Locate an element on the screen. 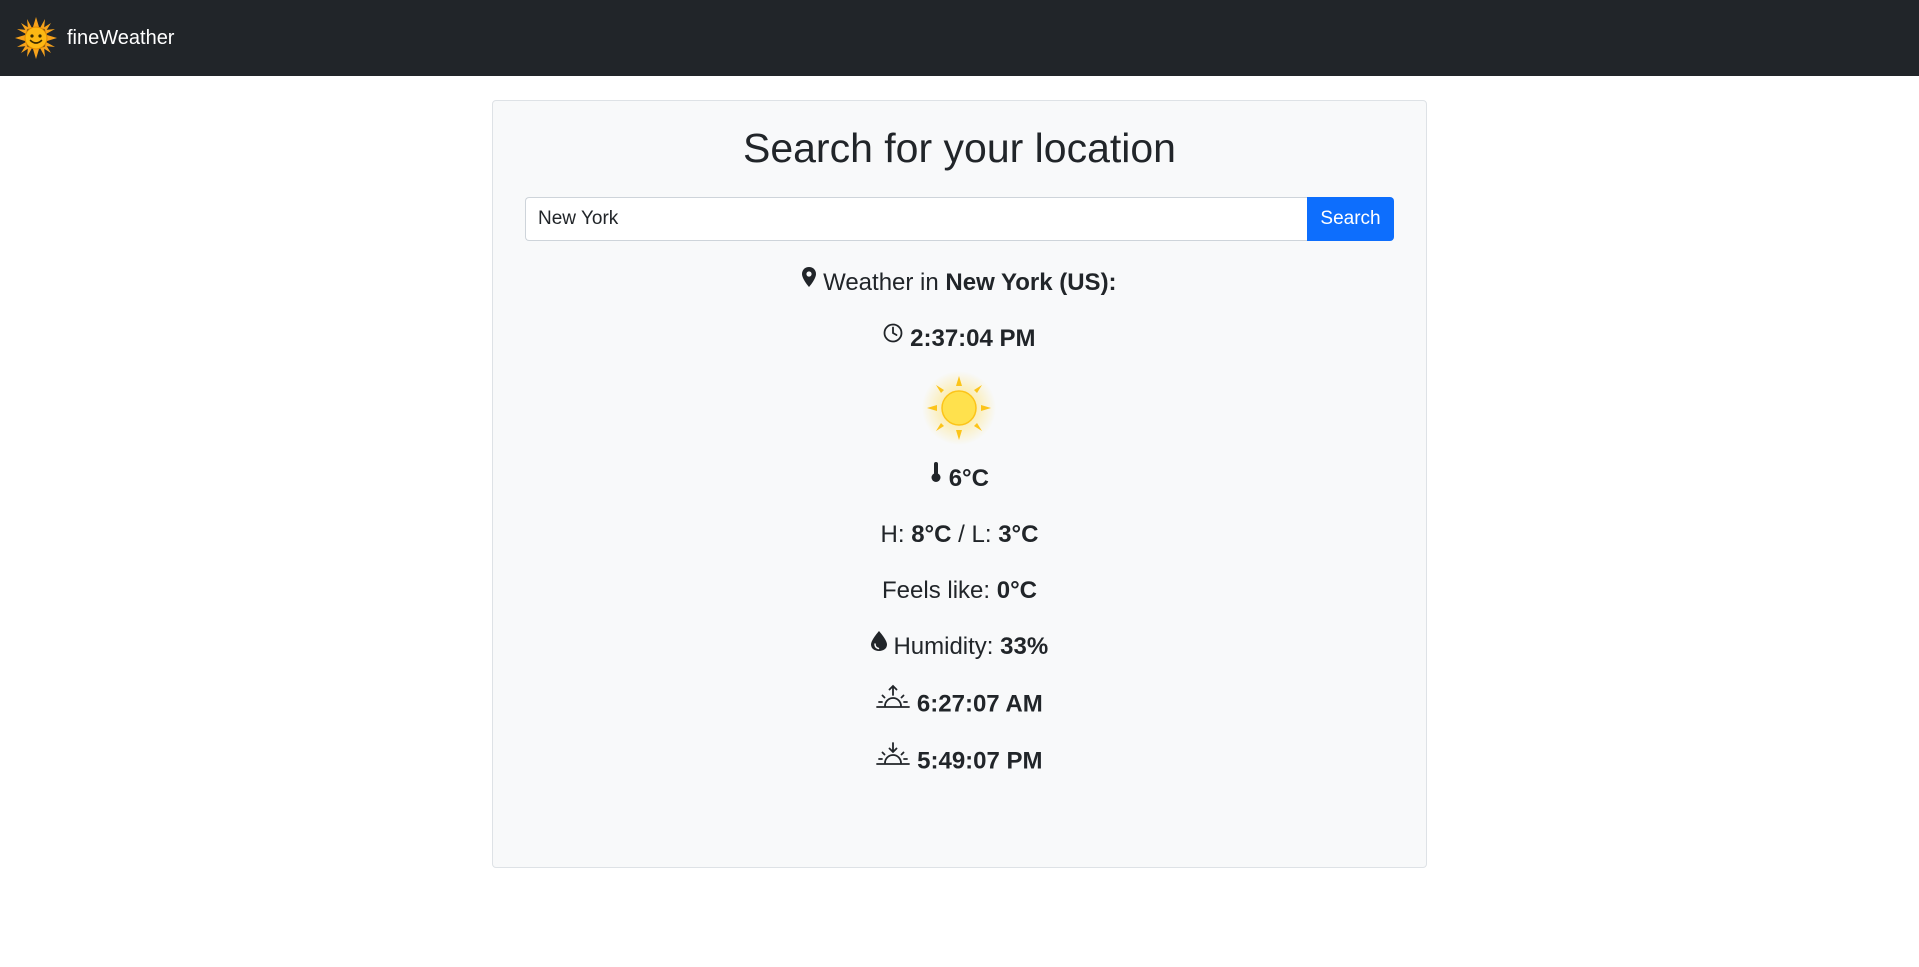  clock-icon is located at coordinates (893, 336).